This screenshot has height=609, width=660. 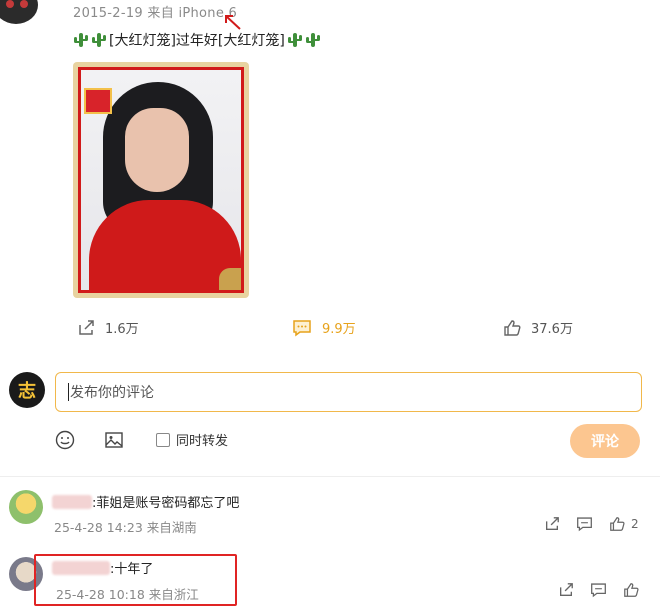 What do you see at coordinates (166, 503) in the screenshot?
I see `comment-text: :菲姐是账号密码都忘了吧` at bounding box center [166, 503].